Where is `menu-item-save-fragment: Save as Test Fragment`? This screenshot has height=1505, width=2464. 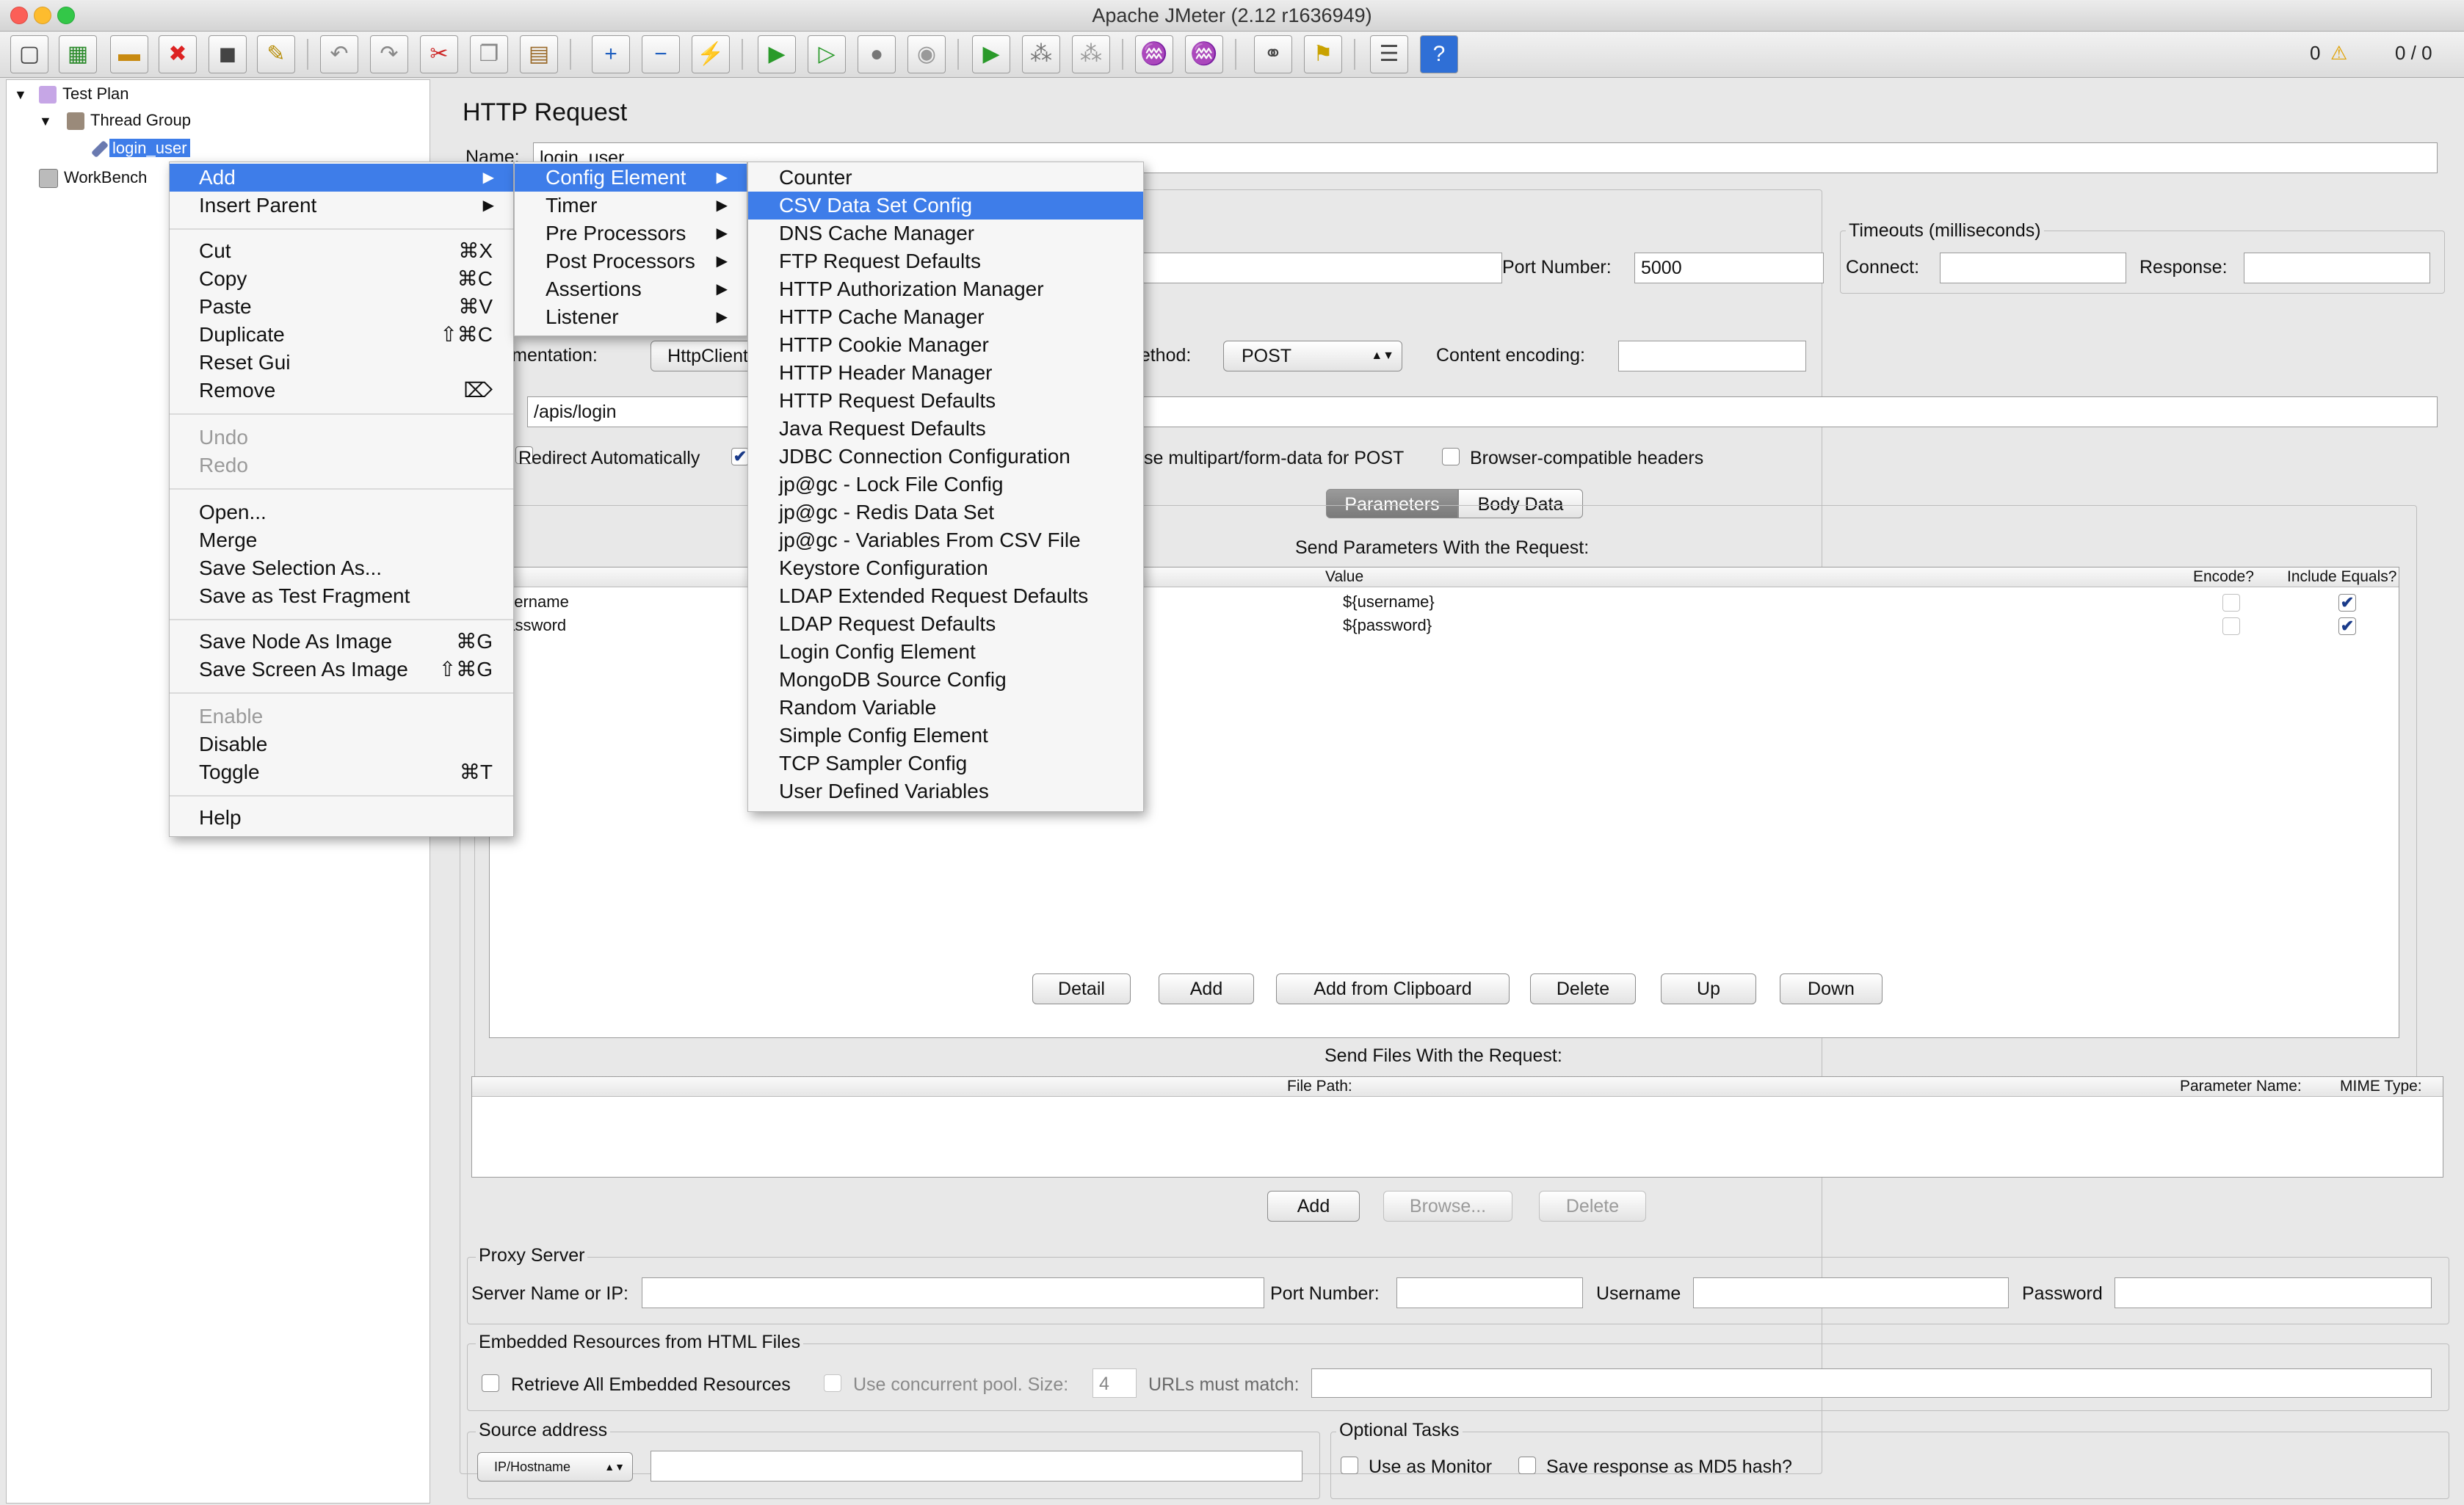
menu-item-save-fragment: Save as Test Fragment is located at coordinates (342, 596).